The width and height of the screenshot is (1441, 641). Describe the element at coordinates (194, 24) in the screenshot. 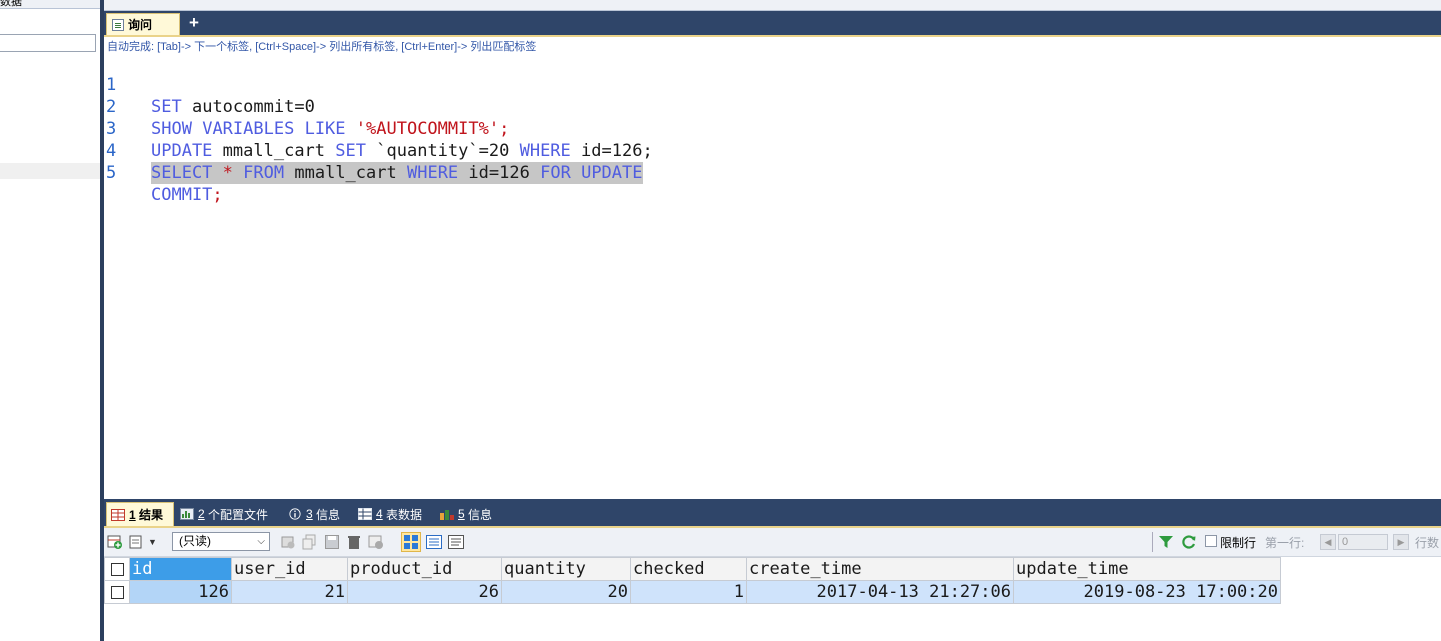

I see `new-tab-button: +` at that location.